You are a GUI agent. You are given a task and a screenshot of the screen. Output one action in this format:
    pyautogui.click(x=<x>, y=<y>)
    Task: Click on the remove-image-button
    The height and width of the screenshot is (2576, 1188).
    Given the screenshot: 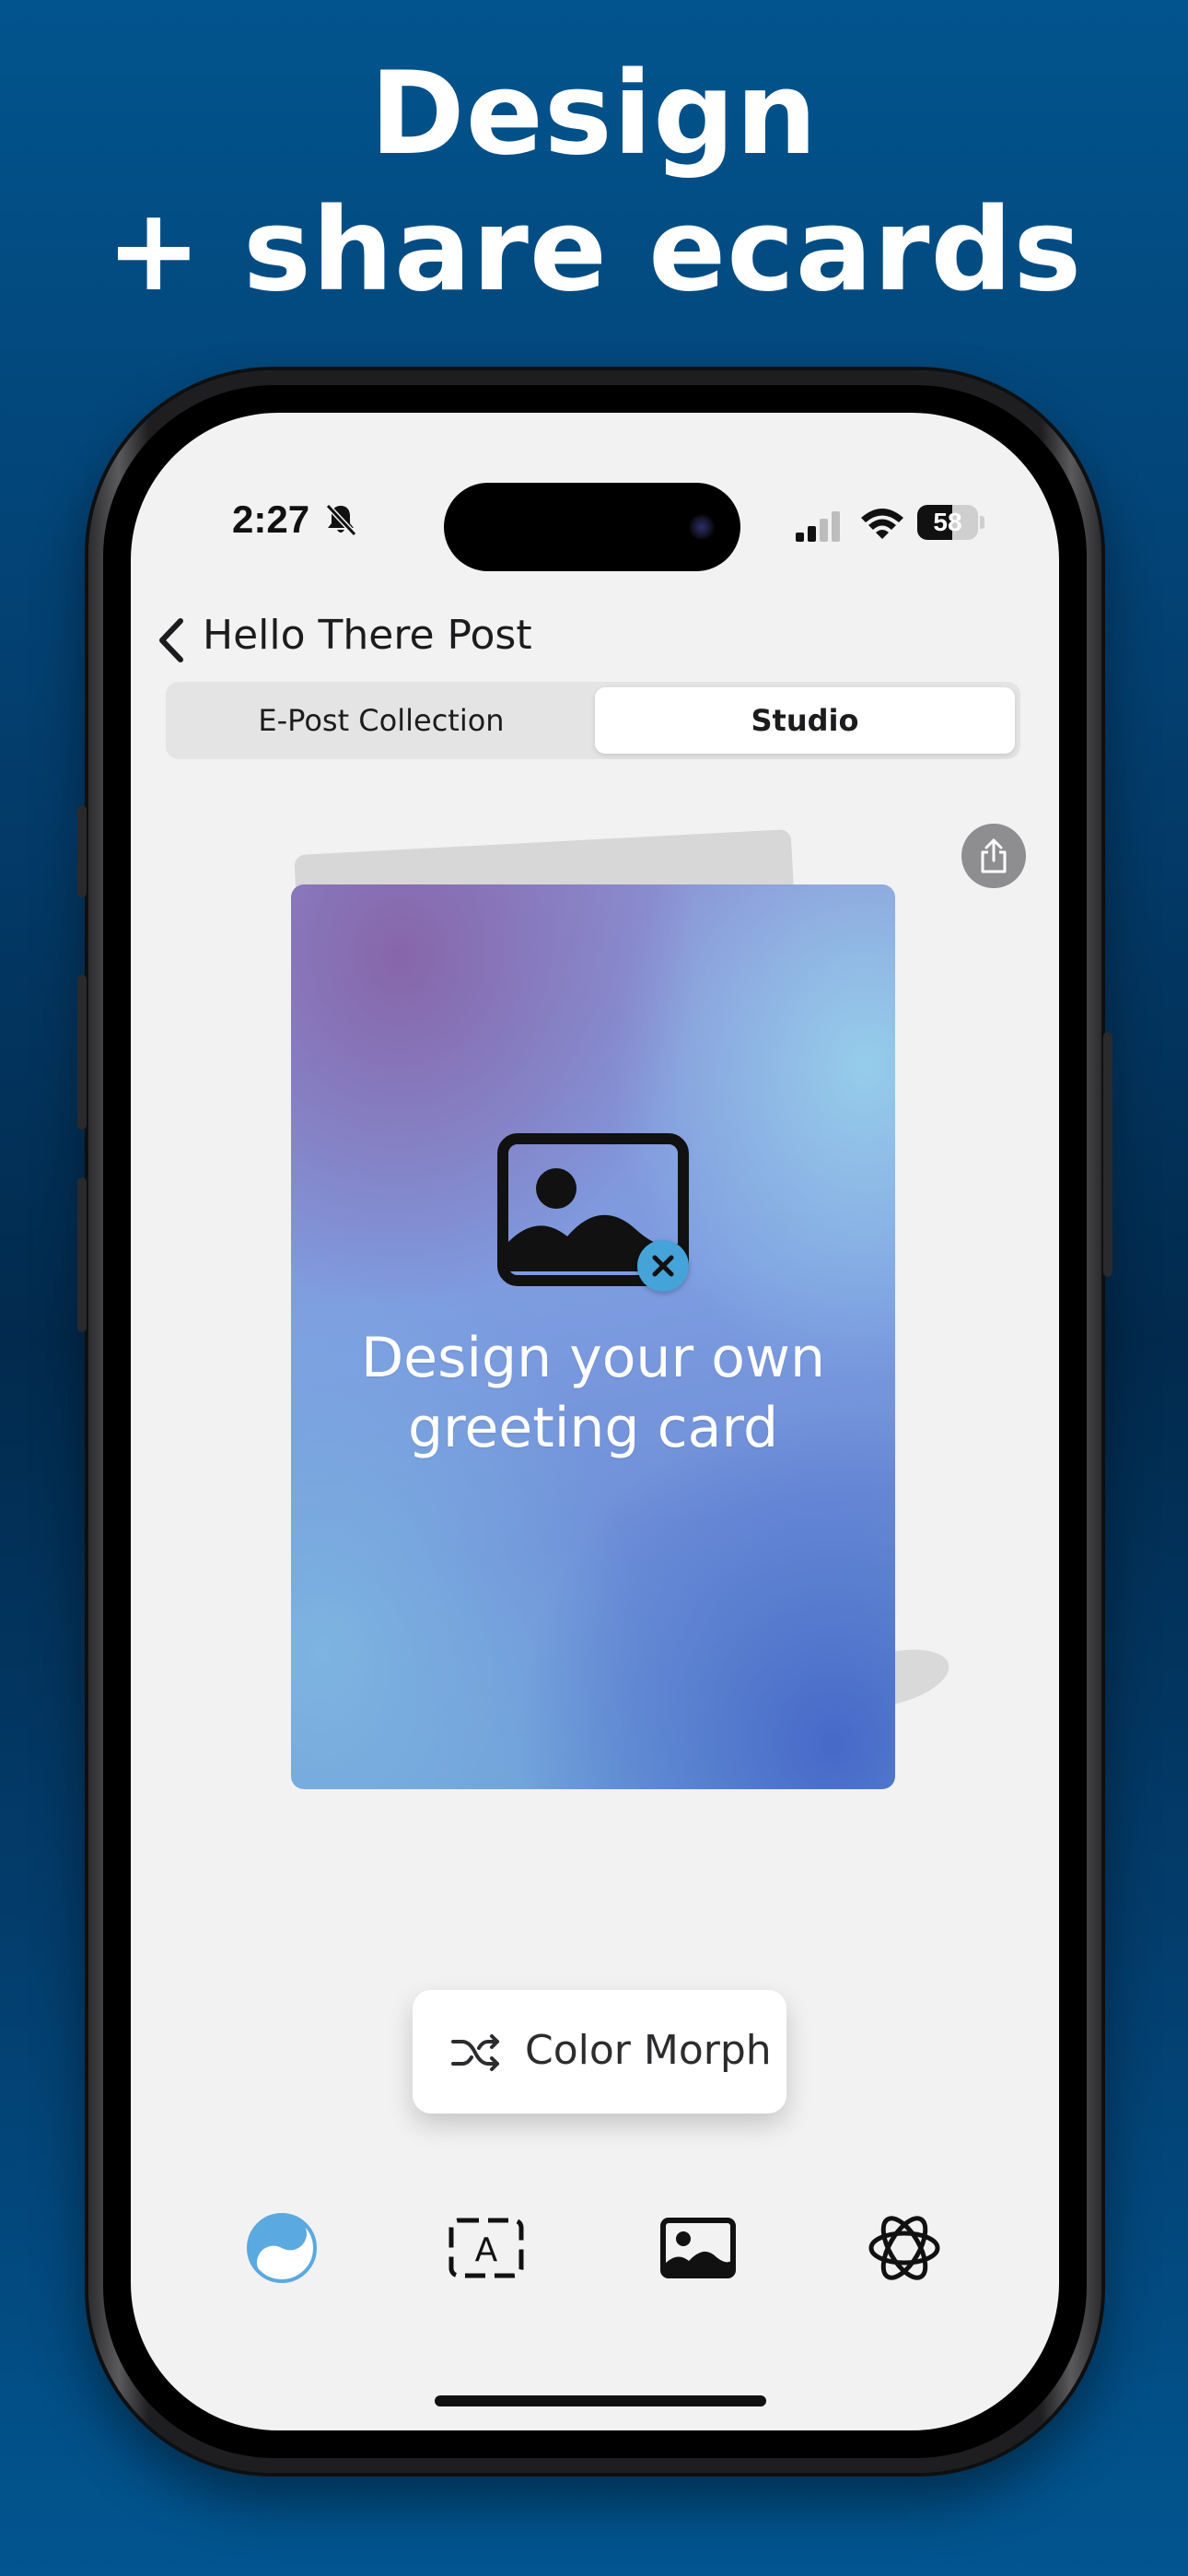 What is the action you would take?
    pyautogui.click(x=663, y=1266)
    